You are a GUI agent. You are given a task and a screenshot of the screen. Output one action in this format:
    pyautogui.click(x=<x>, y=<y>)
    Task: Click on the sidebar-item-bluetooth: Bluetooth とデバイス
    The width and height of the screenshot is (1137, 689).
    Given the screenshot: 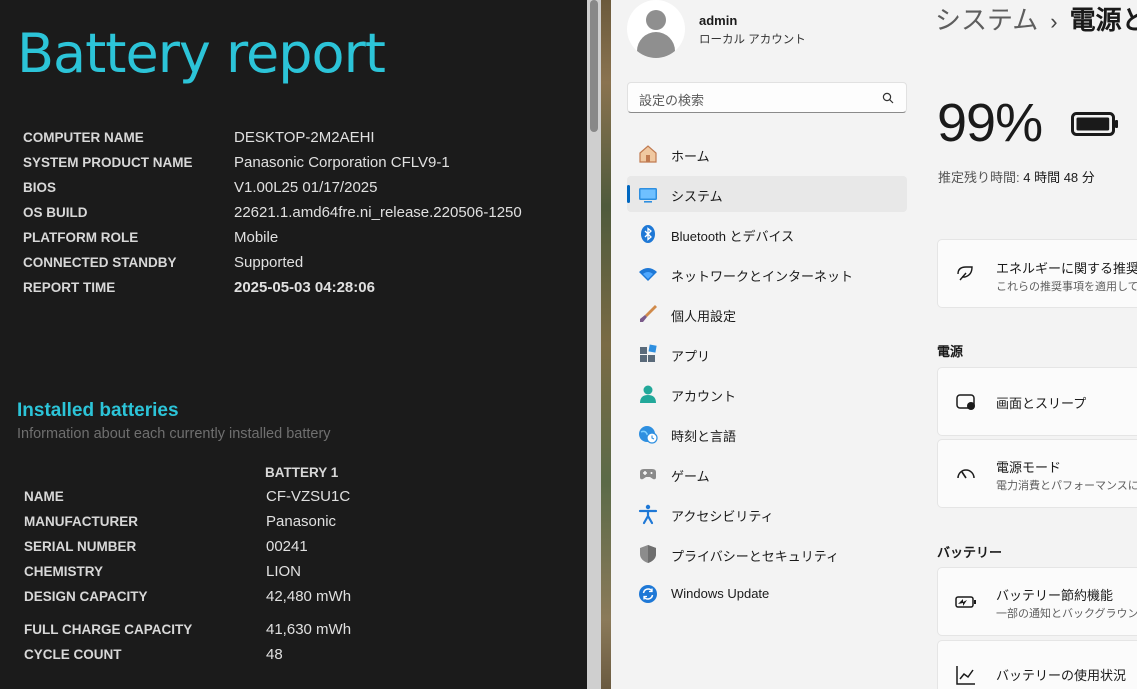 What is the action you would take?
    pyautogui.click(x=767, y=234)
    